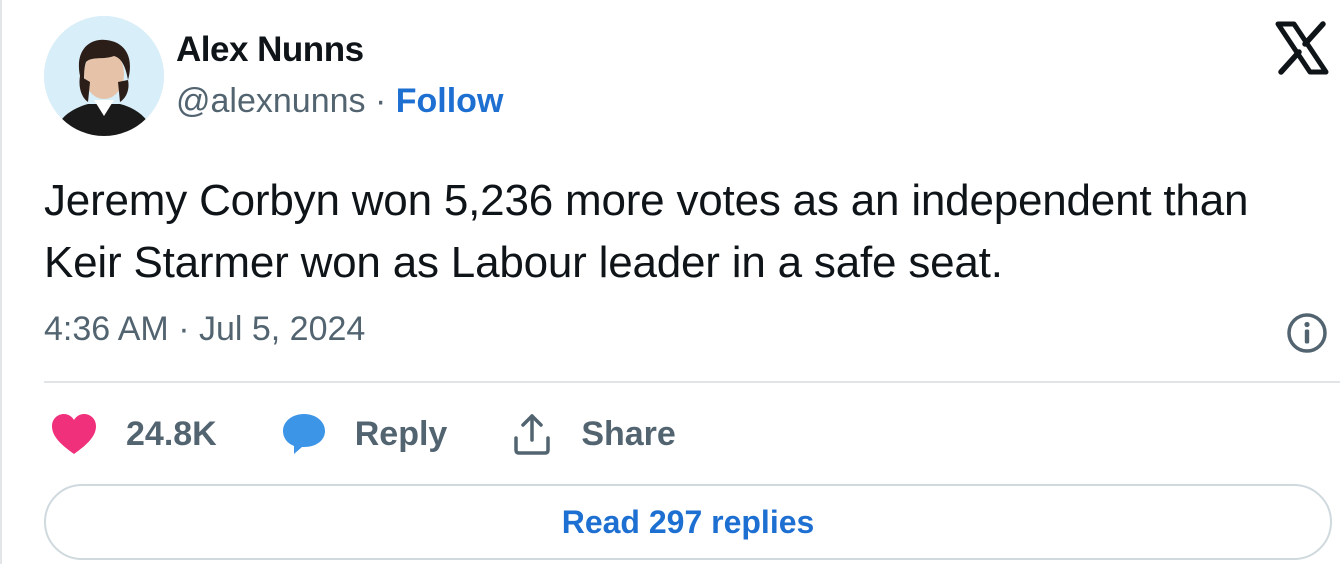  Describe the element at coordinates (401, 433) in the screenshot. I see `reply-label: Reply` at that location.